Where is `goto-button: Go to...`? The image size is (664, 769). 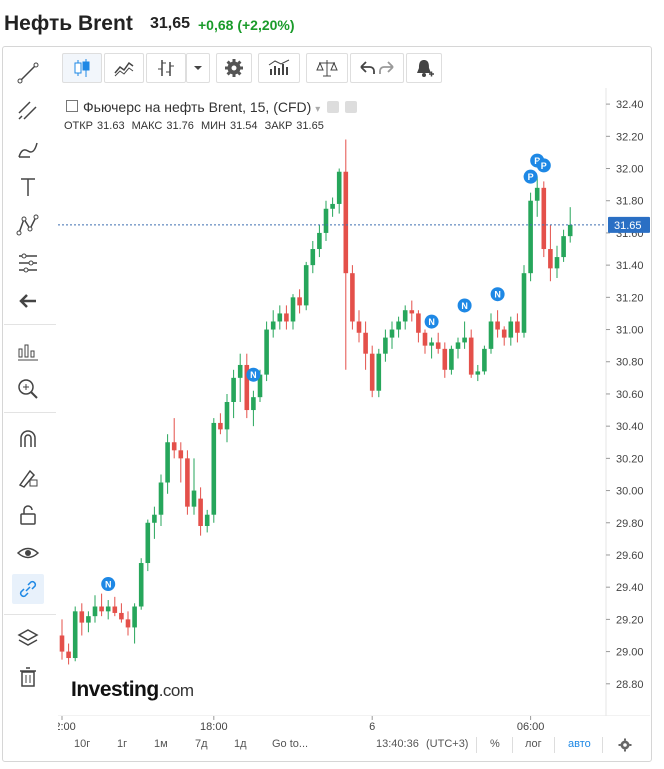
goto-button: Go to... is located at coordinates (290, 744).